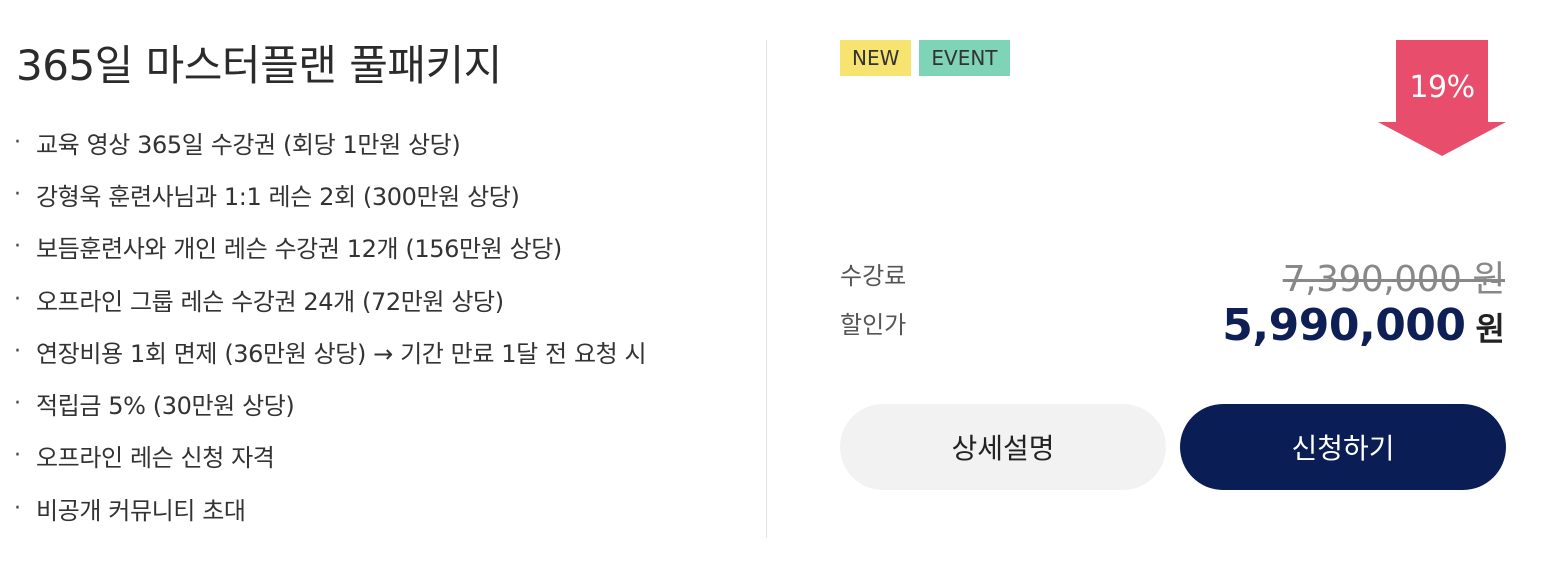 Image resolution: width=1564 pixels, height=574 pixels. What do you see at coordinates (1490, 329) in the screenshot?
I see `sale-price-unit: 원` at bounding box center [1490, 329].